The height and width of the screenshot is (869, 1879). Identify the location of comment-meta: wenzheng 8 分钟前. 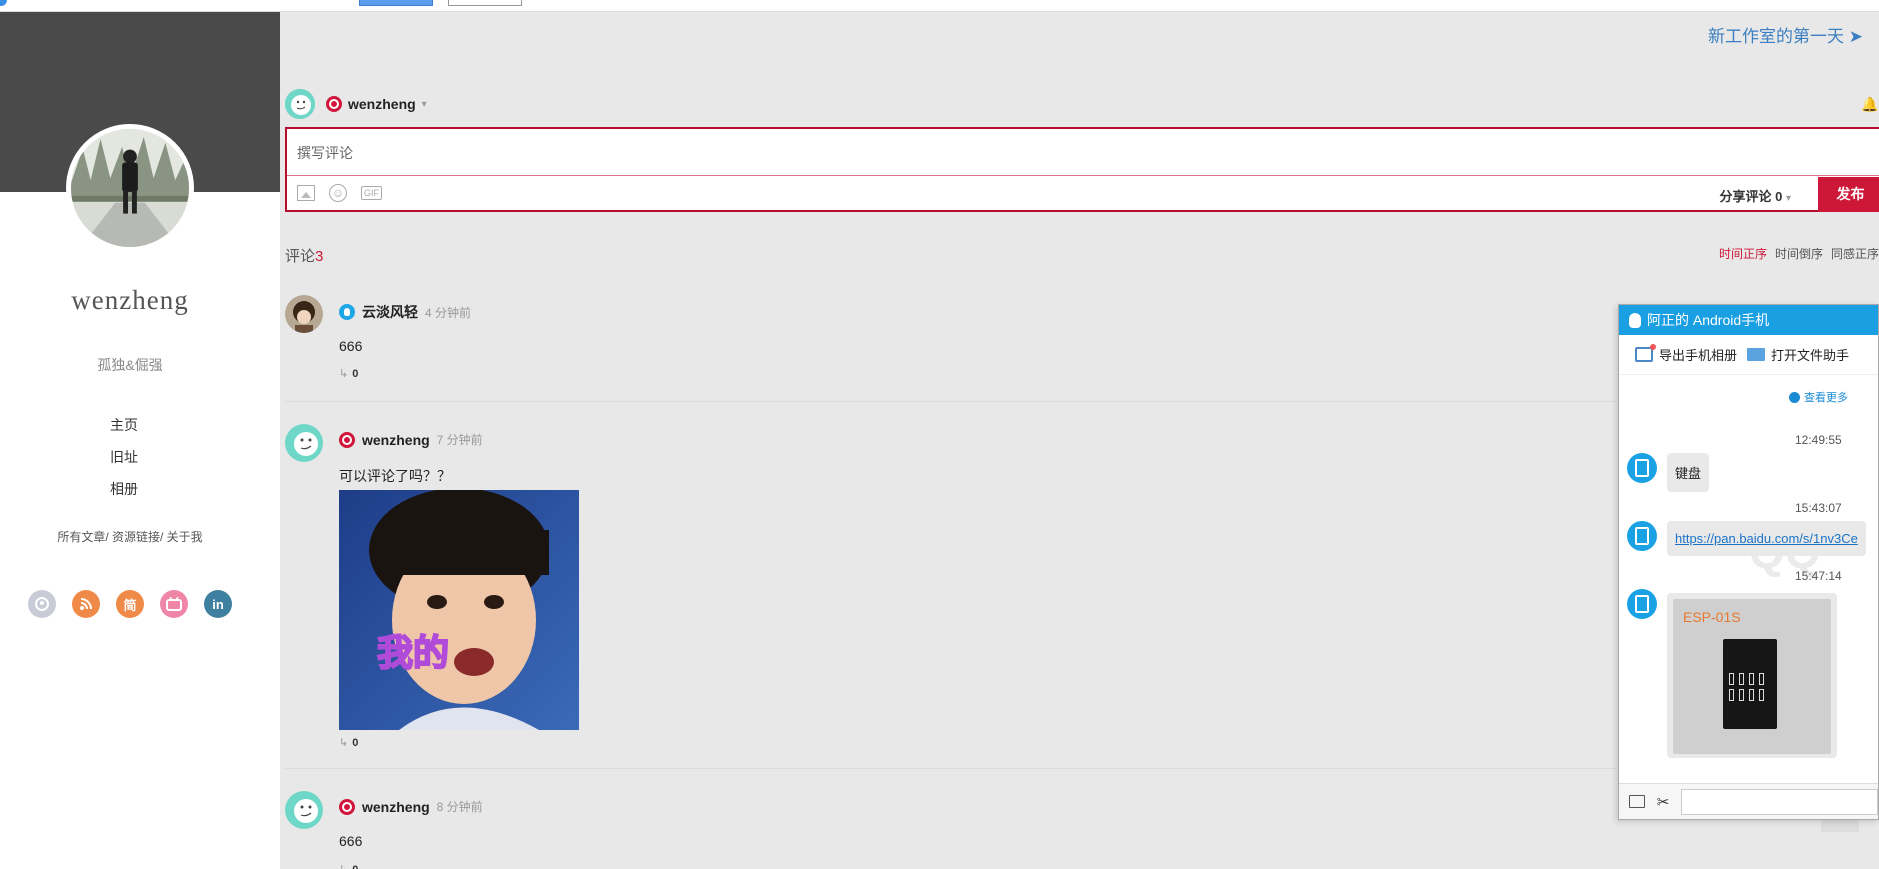
(411, 806).